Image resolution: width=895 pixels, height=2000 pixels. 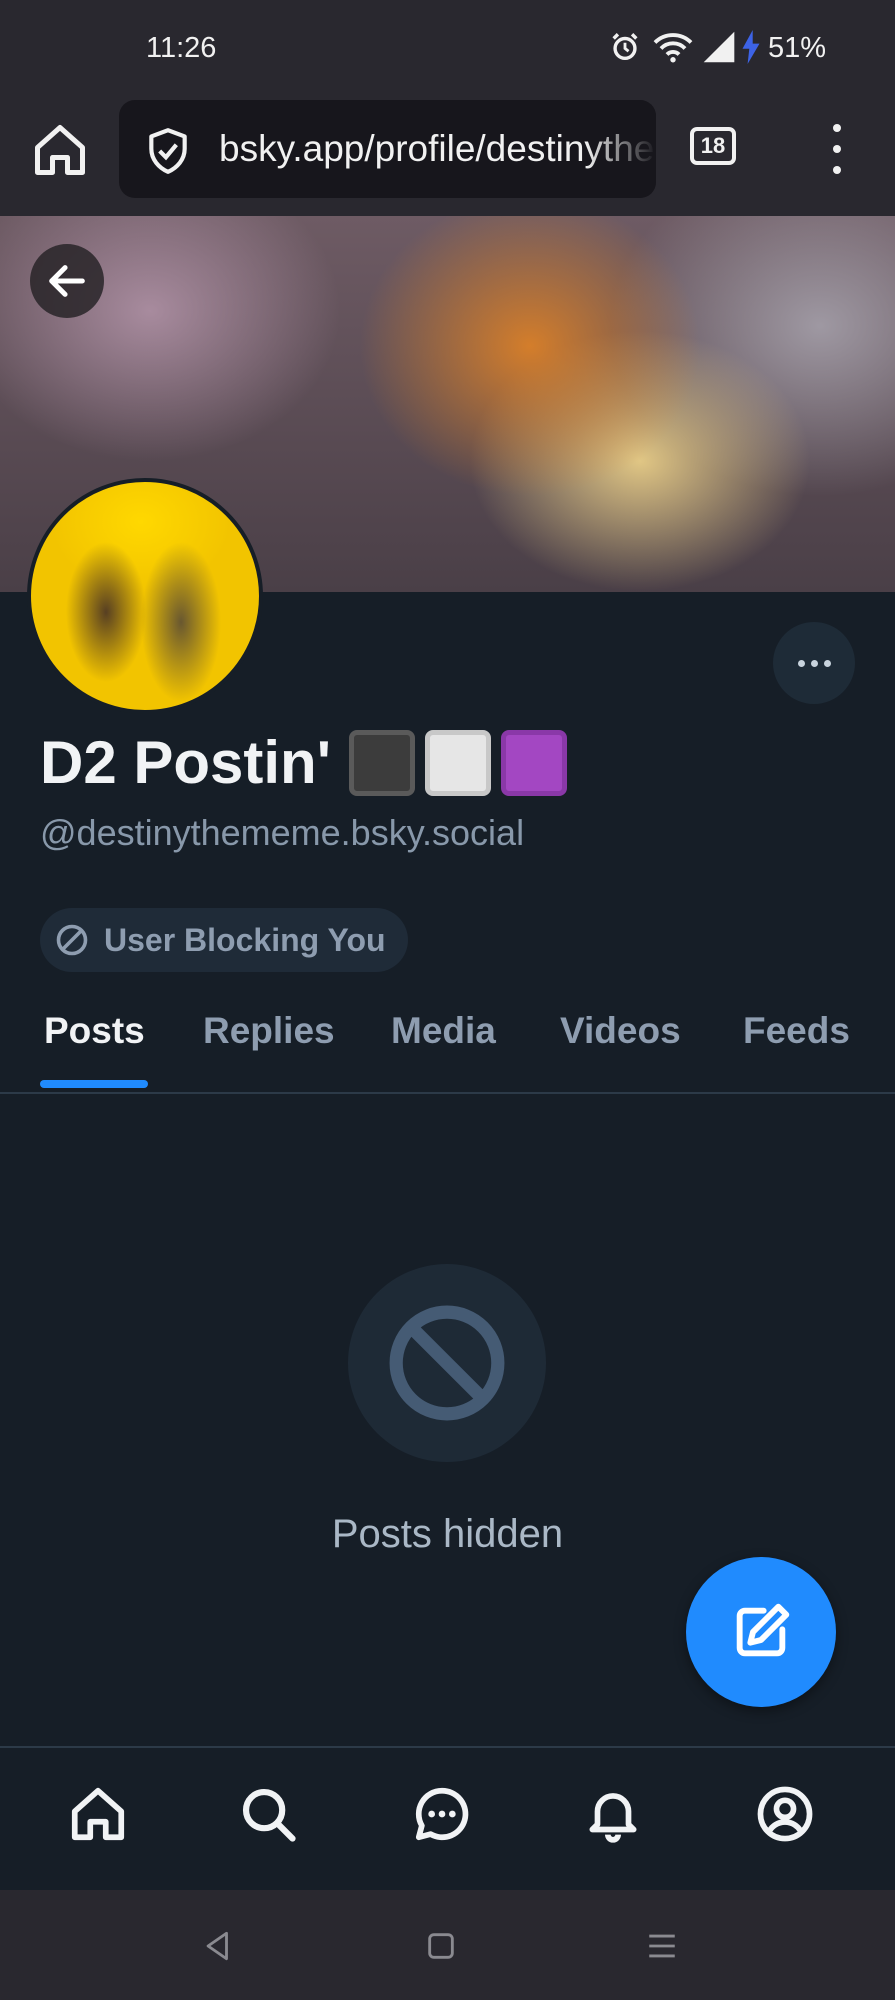 What do you see at coordinates (447, 1534) in the screenshot?
I see `posts-hidden-text: Posts hidden` at bounding box center [447, 1534].